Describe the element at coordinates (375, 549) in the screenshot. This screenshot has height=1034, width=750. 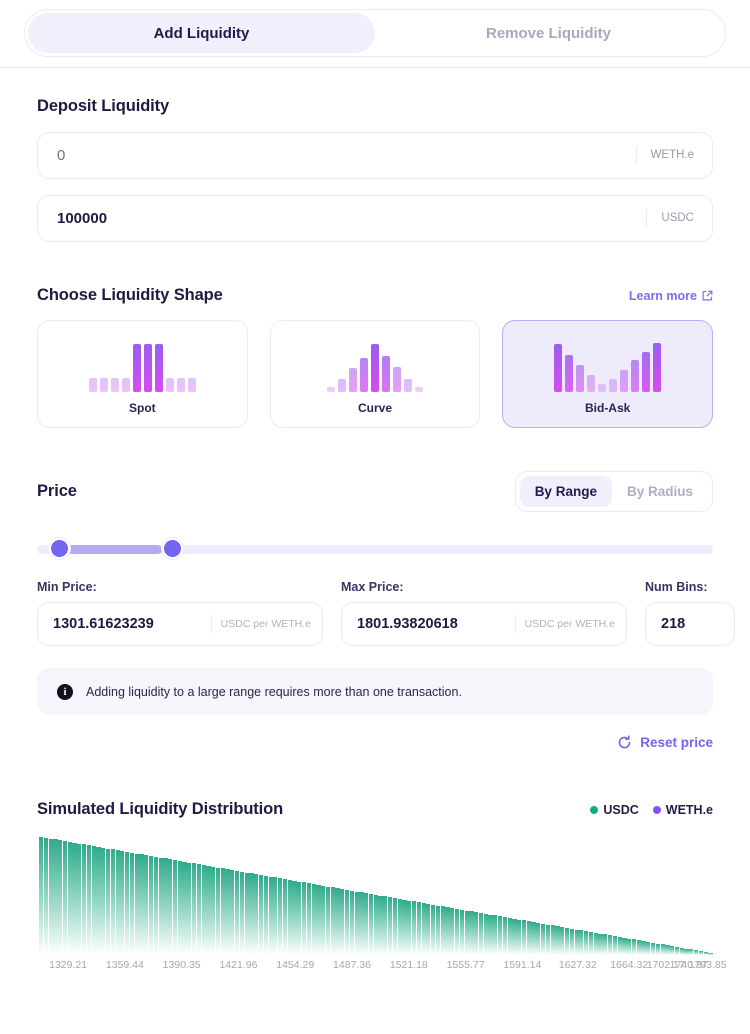
I see `price-range-slider` at that location.